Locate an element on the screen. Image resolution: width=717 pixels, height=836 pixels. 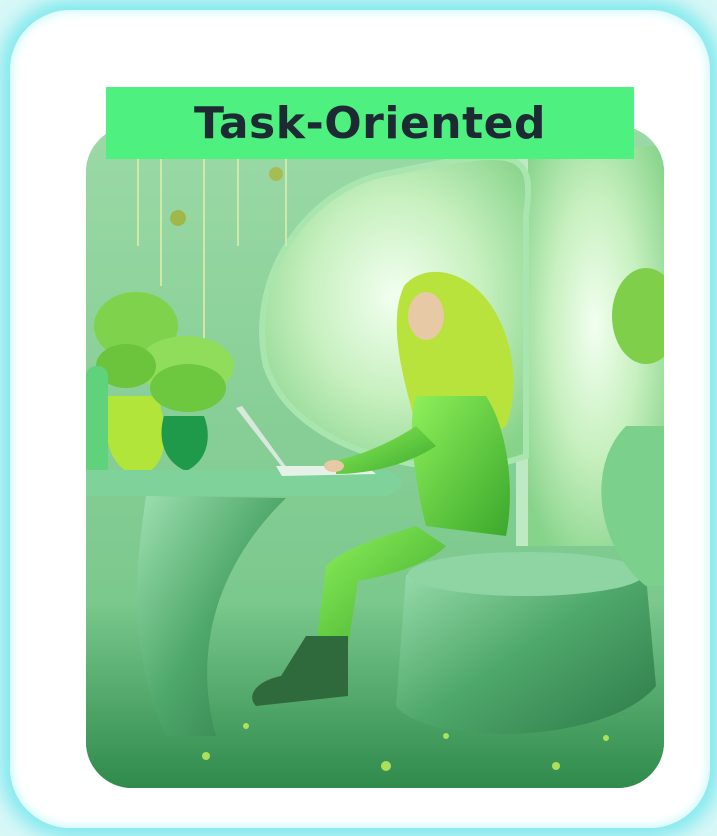
badge-title: Task-Oriented is located at coordinates (370, 123).